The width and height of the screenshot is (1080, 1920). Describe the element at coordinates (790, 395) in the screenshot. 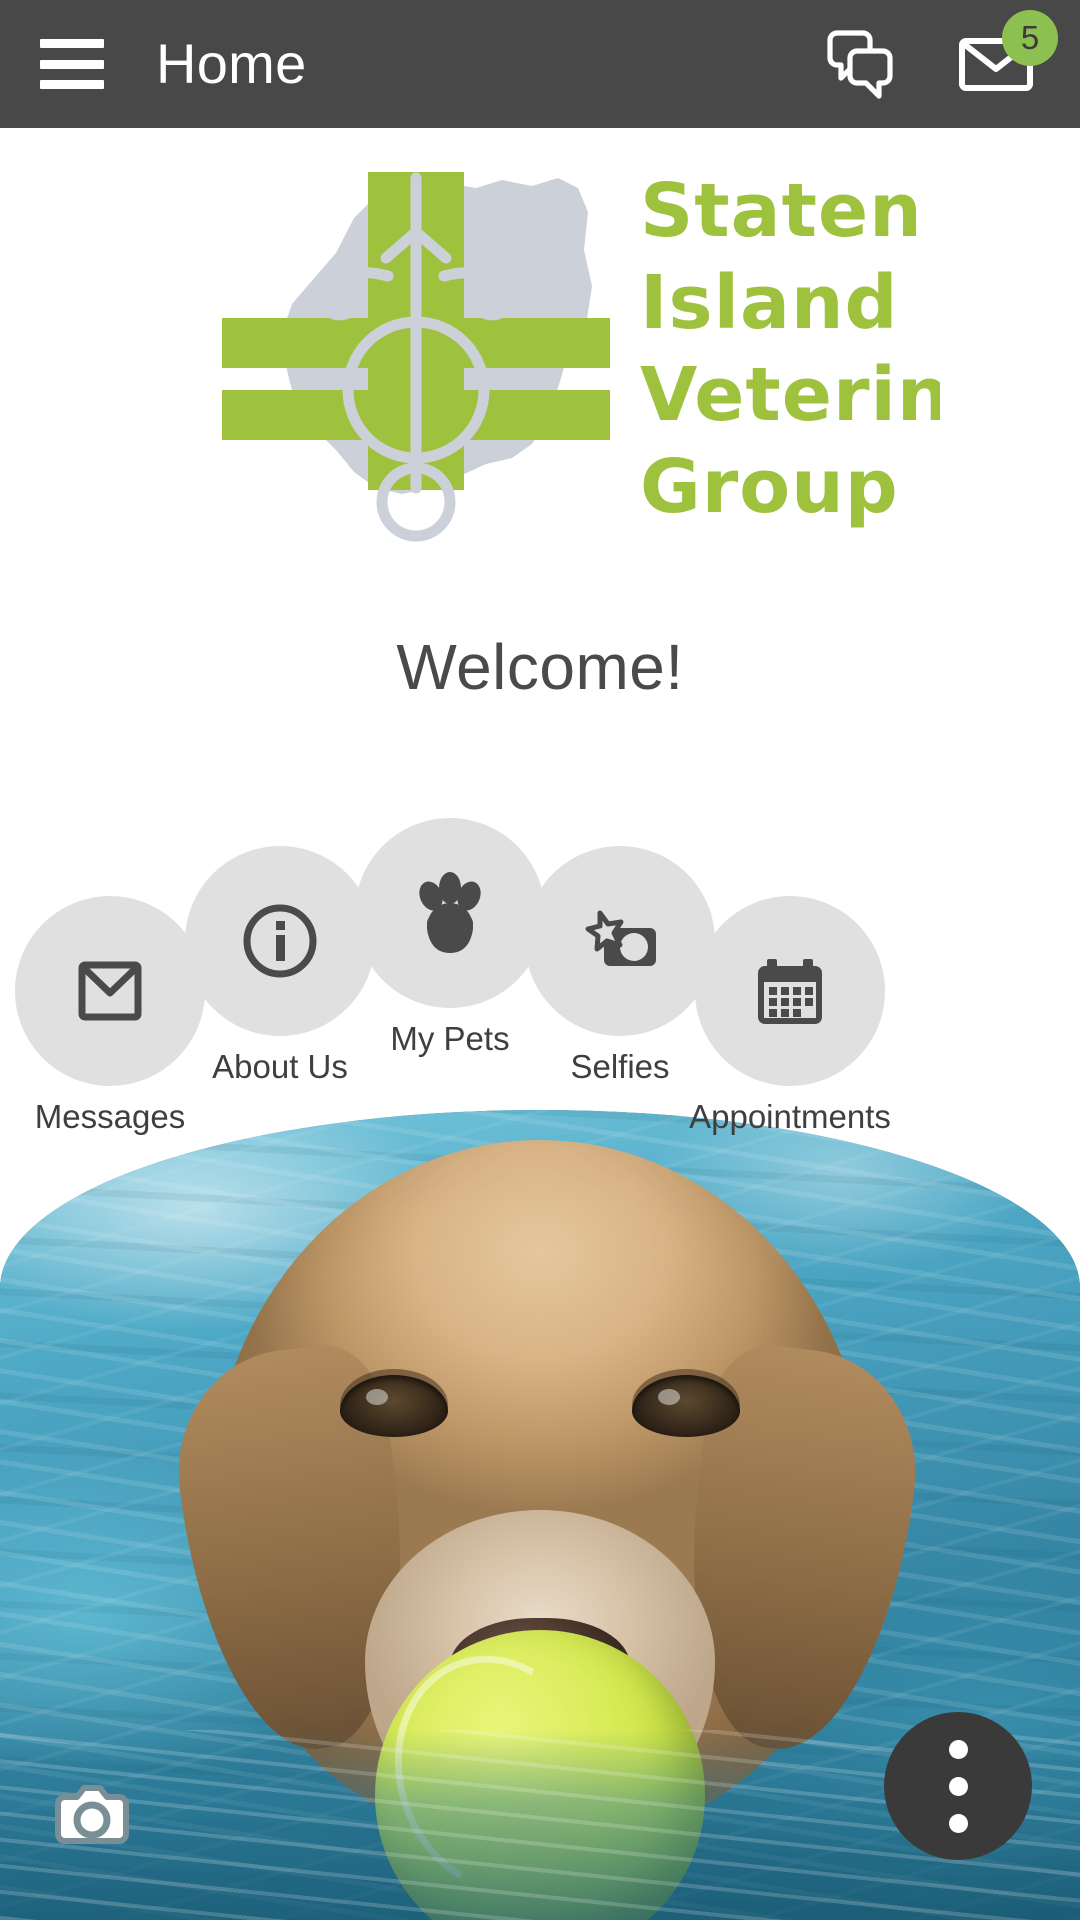

I see `logo-line-3: Veterinary` at that location.